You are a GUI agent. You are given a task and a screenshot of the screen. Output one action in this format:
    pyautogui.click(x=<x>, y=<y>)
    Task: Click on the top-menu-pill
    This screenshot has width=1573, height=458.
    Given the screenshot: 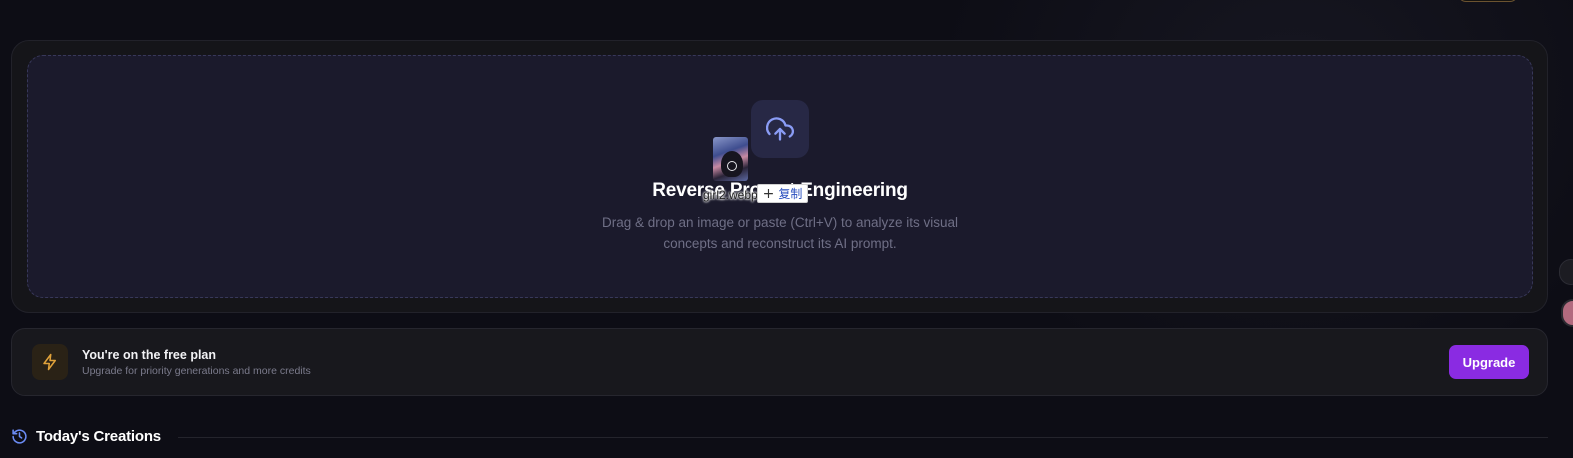 What is the action you would take?
    pyautogui.click(x=1488, y=1)
    